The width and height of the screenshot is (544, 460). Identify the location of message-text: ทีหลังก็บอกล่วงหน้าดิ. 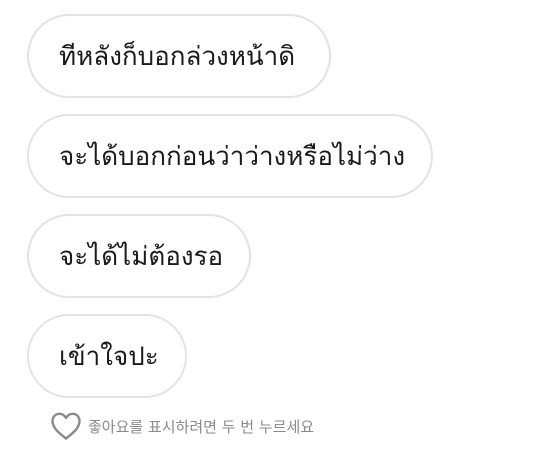
(177, 56).